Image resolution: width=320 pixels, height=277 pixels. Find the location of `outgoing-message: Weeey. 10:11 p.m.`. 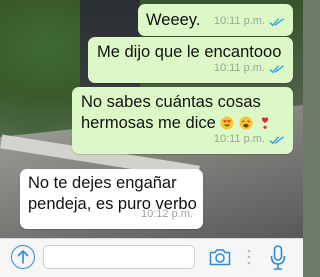

outgoing-message: Weeey. 10:11 p.m. is located at coordinates (215, 20).